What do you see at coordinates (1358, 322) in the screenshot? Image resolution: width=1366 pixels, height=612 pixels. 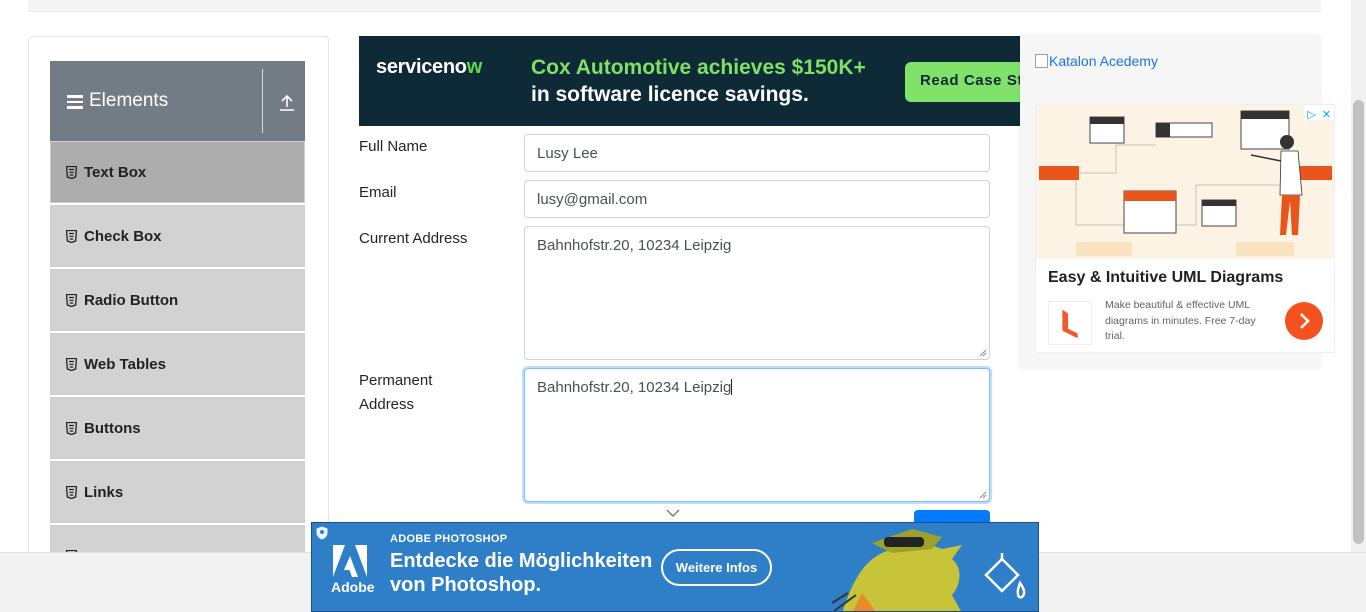 I see `scrollbar-thumb` at bounding box center [1358, 322].